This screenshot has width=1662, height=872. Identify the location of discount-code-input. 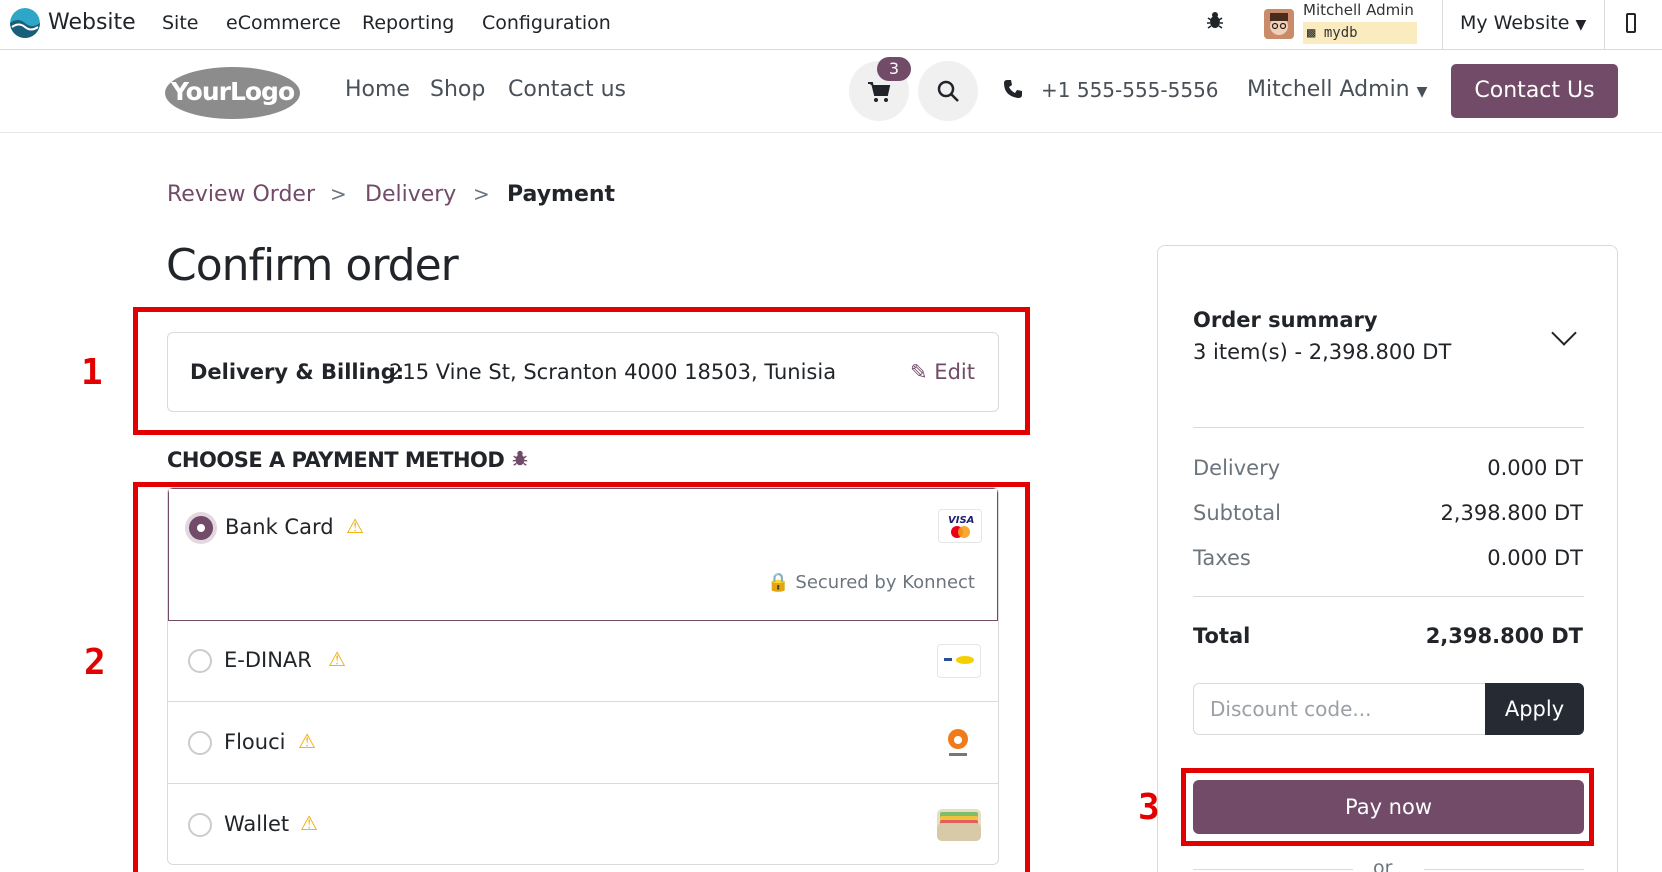
(1339, 709).